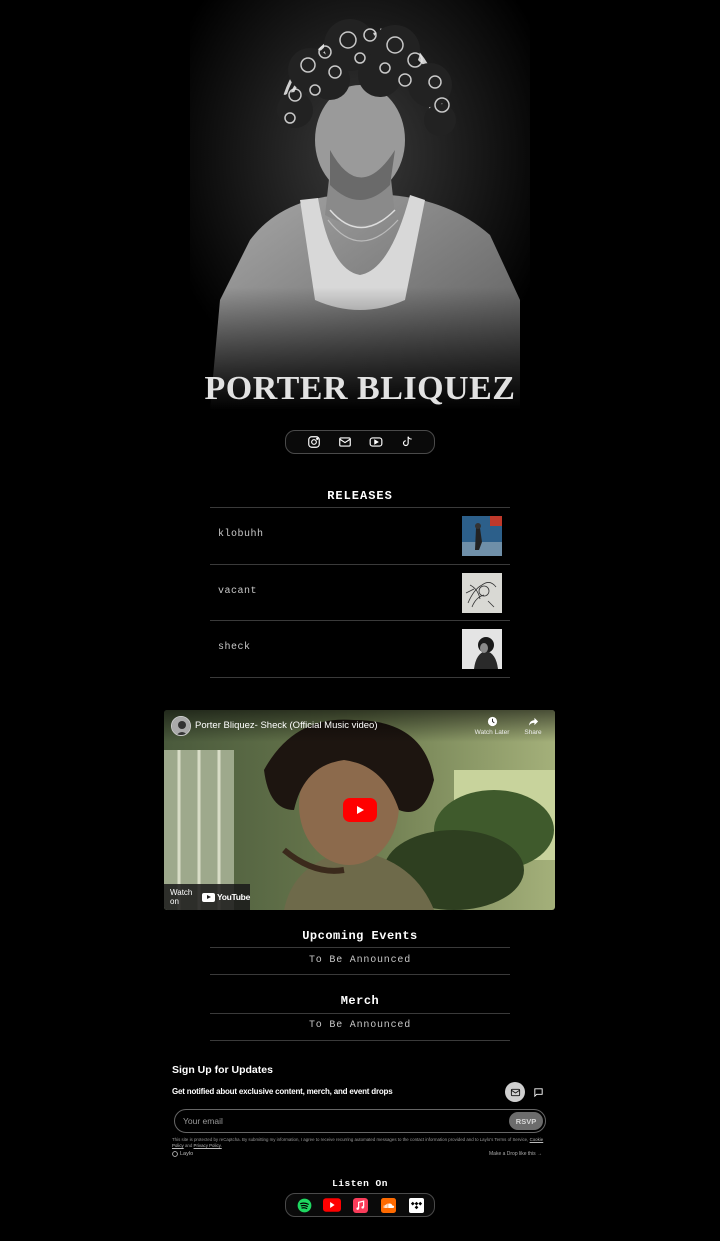  I want to click on play-icon, so click(360, 810).